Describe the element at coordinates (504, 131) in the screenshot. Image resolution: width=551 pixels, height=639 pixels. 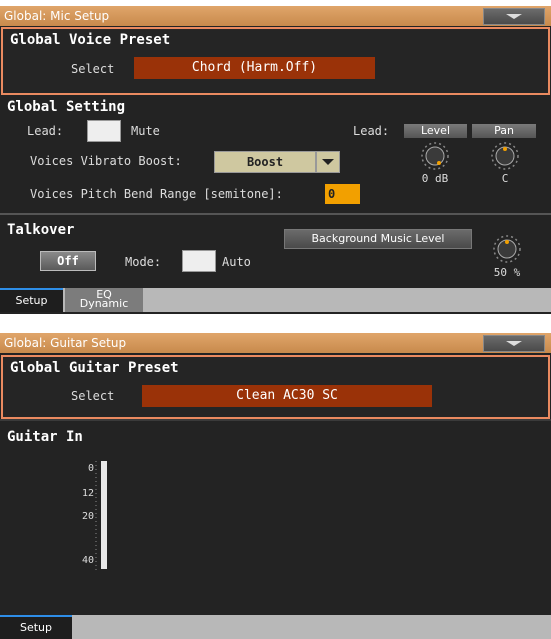
I see `pan-header: Pan` at that location.